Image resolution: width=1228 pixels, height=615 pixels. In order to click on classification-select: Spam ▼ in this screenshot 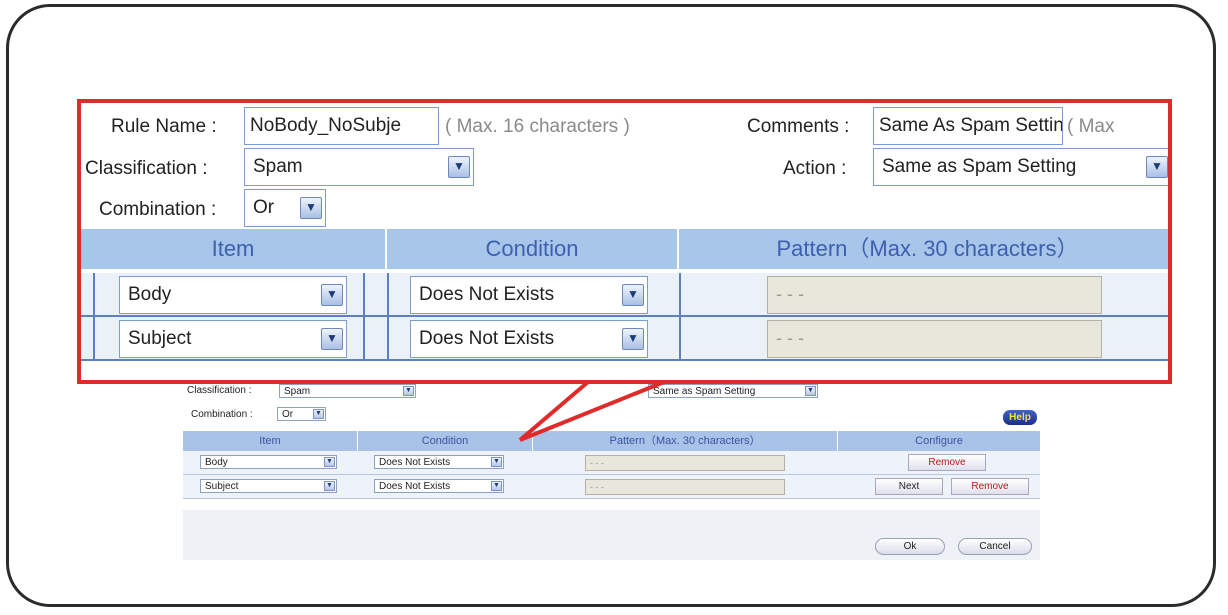, I will do `click(359, 167)`.